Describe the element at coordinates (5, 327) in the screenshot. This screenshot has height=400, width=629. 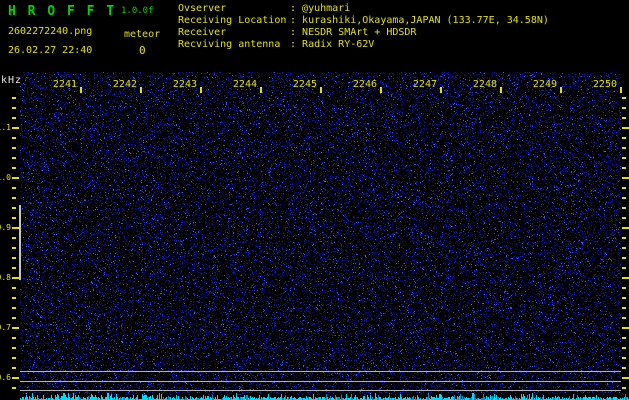
I see `freq-tick-label: 0.7` at that location.